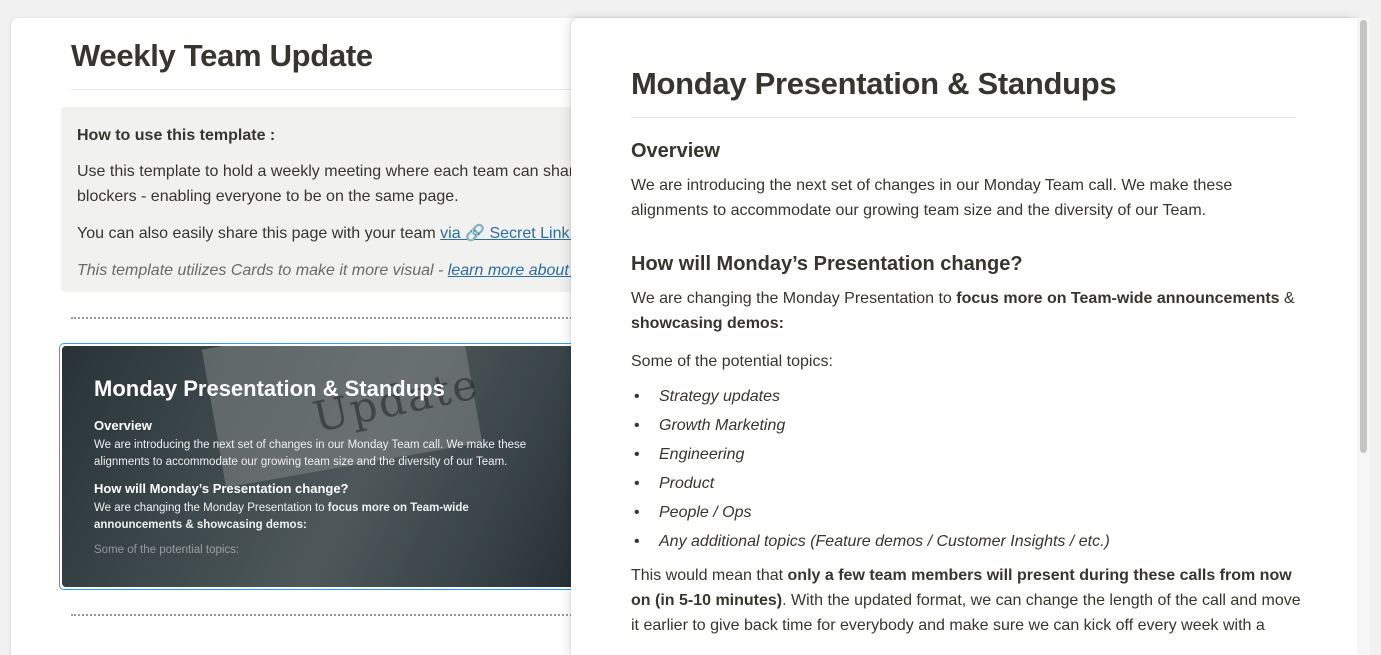 The image size is (1381, 655). What do you see at coordinates (176, 135) in the screenshot?
I see `callout-heading: How to use this template :` at bounding box center [176, 135].